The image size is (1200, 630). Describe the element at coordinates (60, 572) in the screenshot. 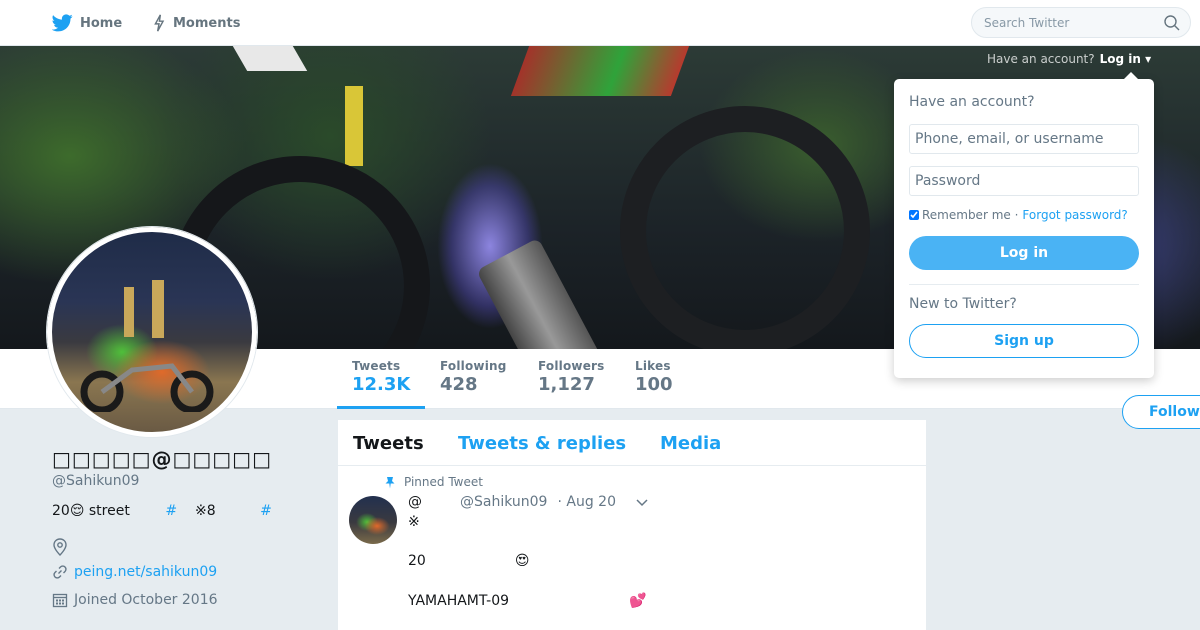

I see `link-icon` at that location.